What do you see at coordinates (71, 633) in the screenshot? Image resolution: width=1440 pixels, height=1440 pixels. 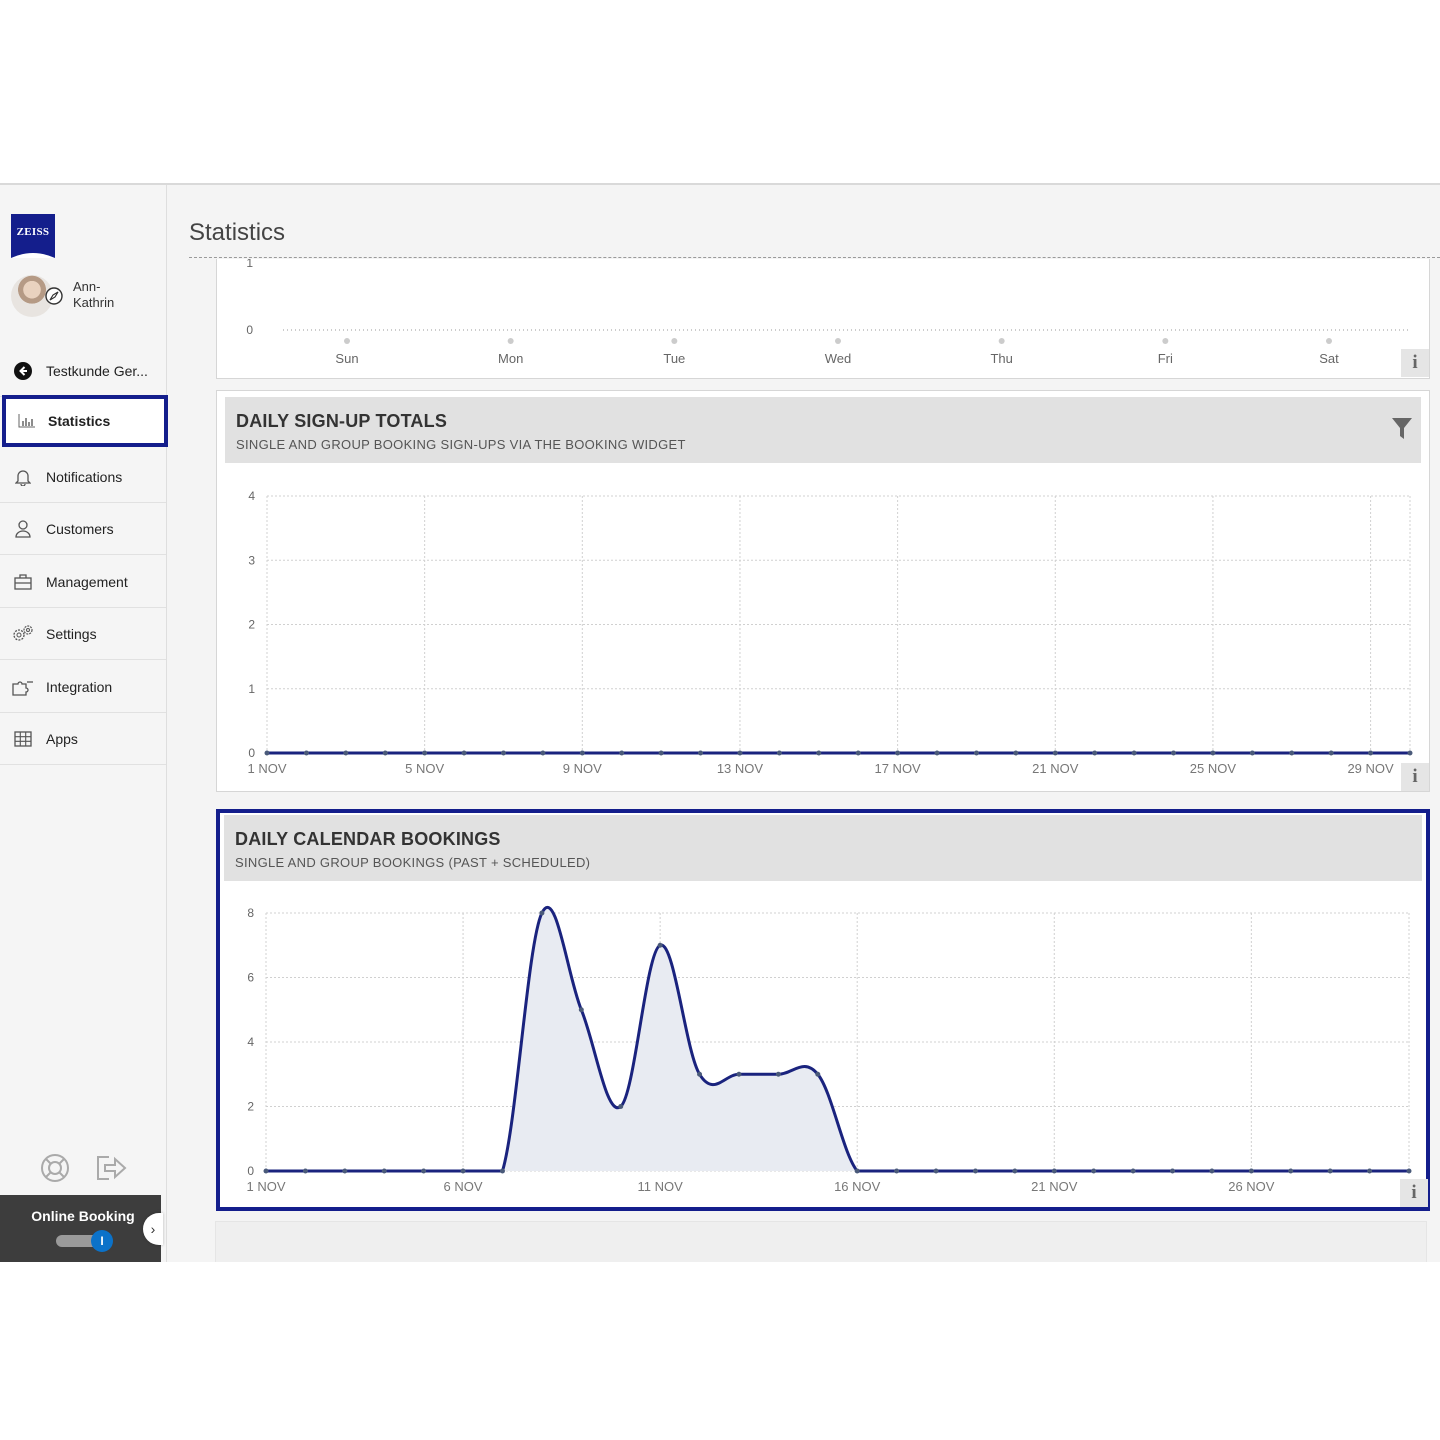 I see `sidebar-item-label: Settings` at bounding box center [71, 633].